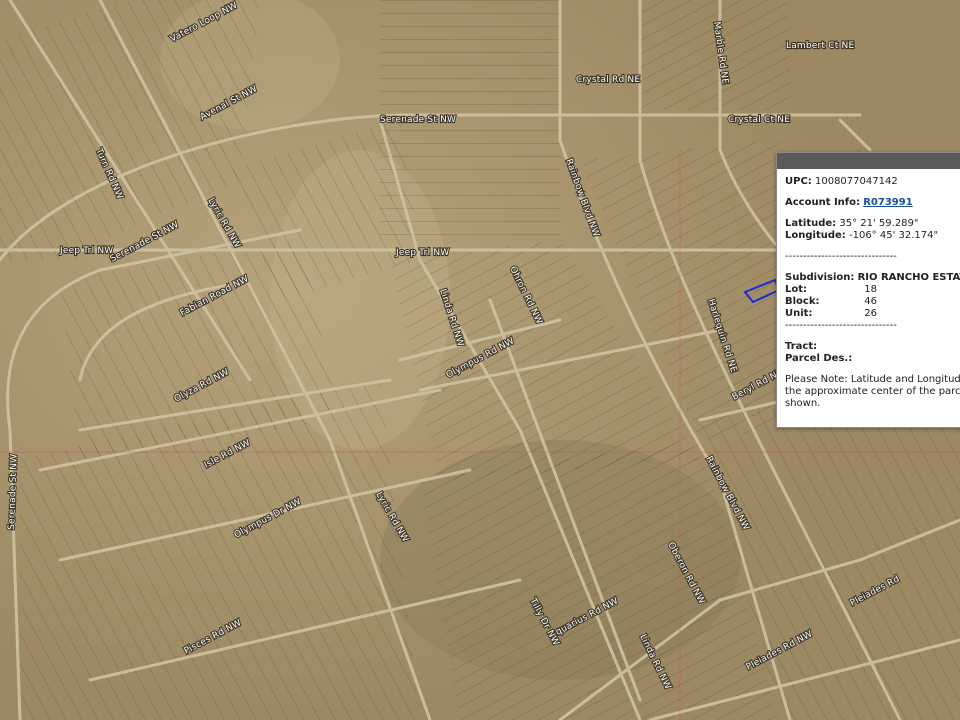 This screenshot has width=960, height=720. Describe the element at coordinates (801, 346) in the screenshot. I see `tract-label: Tract:` at that location.